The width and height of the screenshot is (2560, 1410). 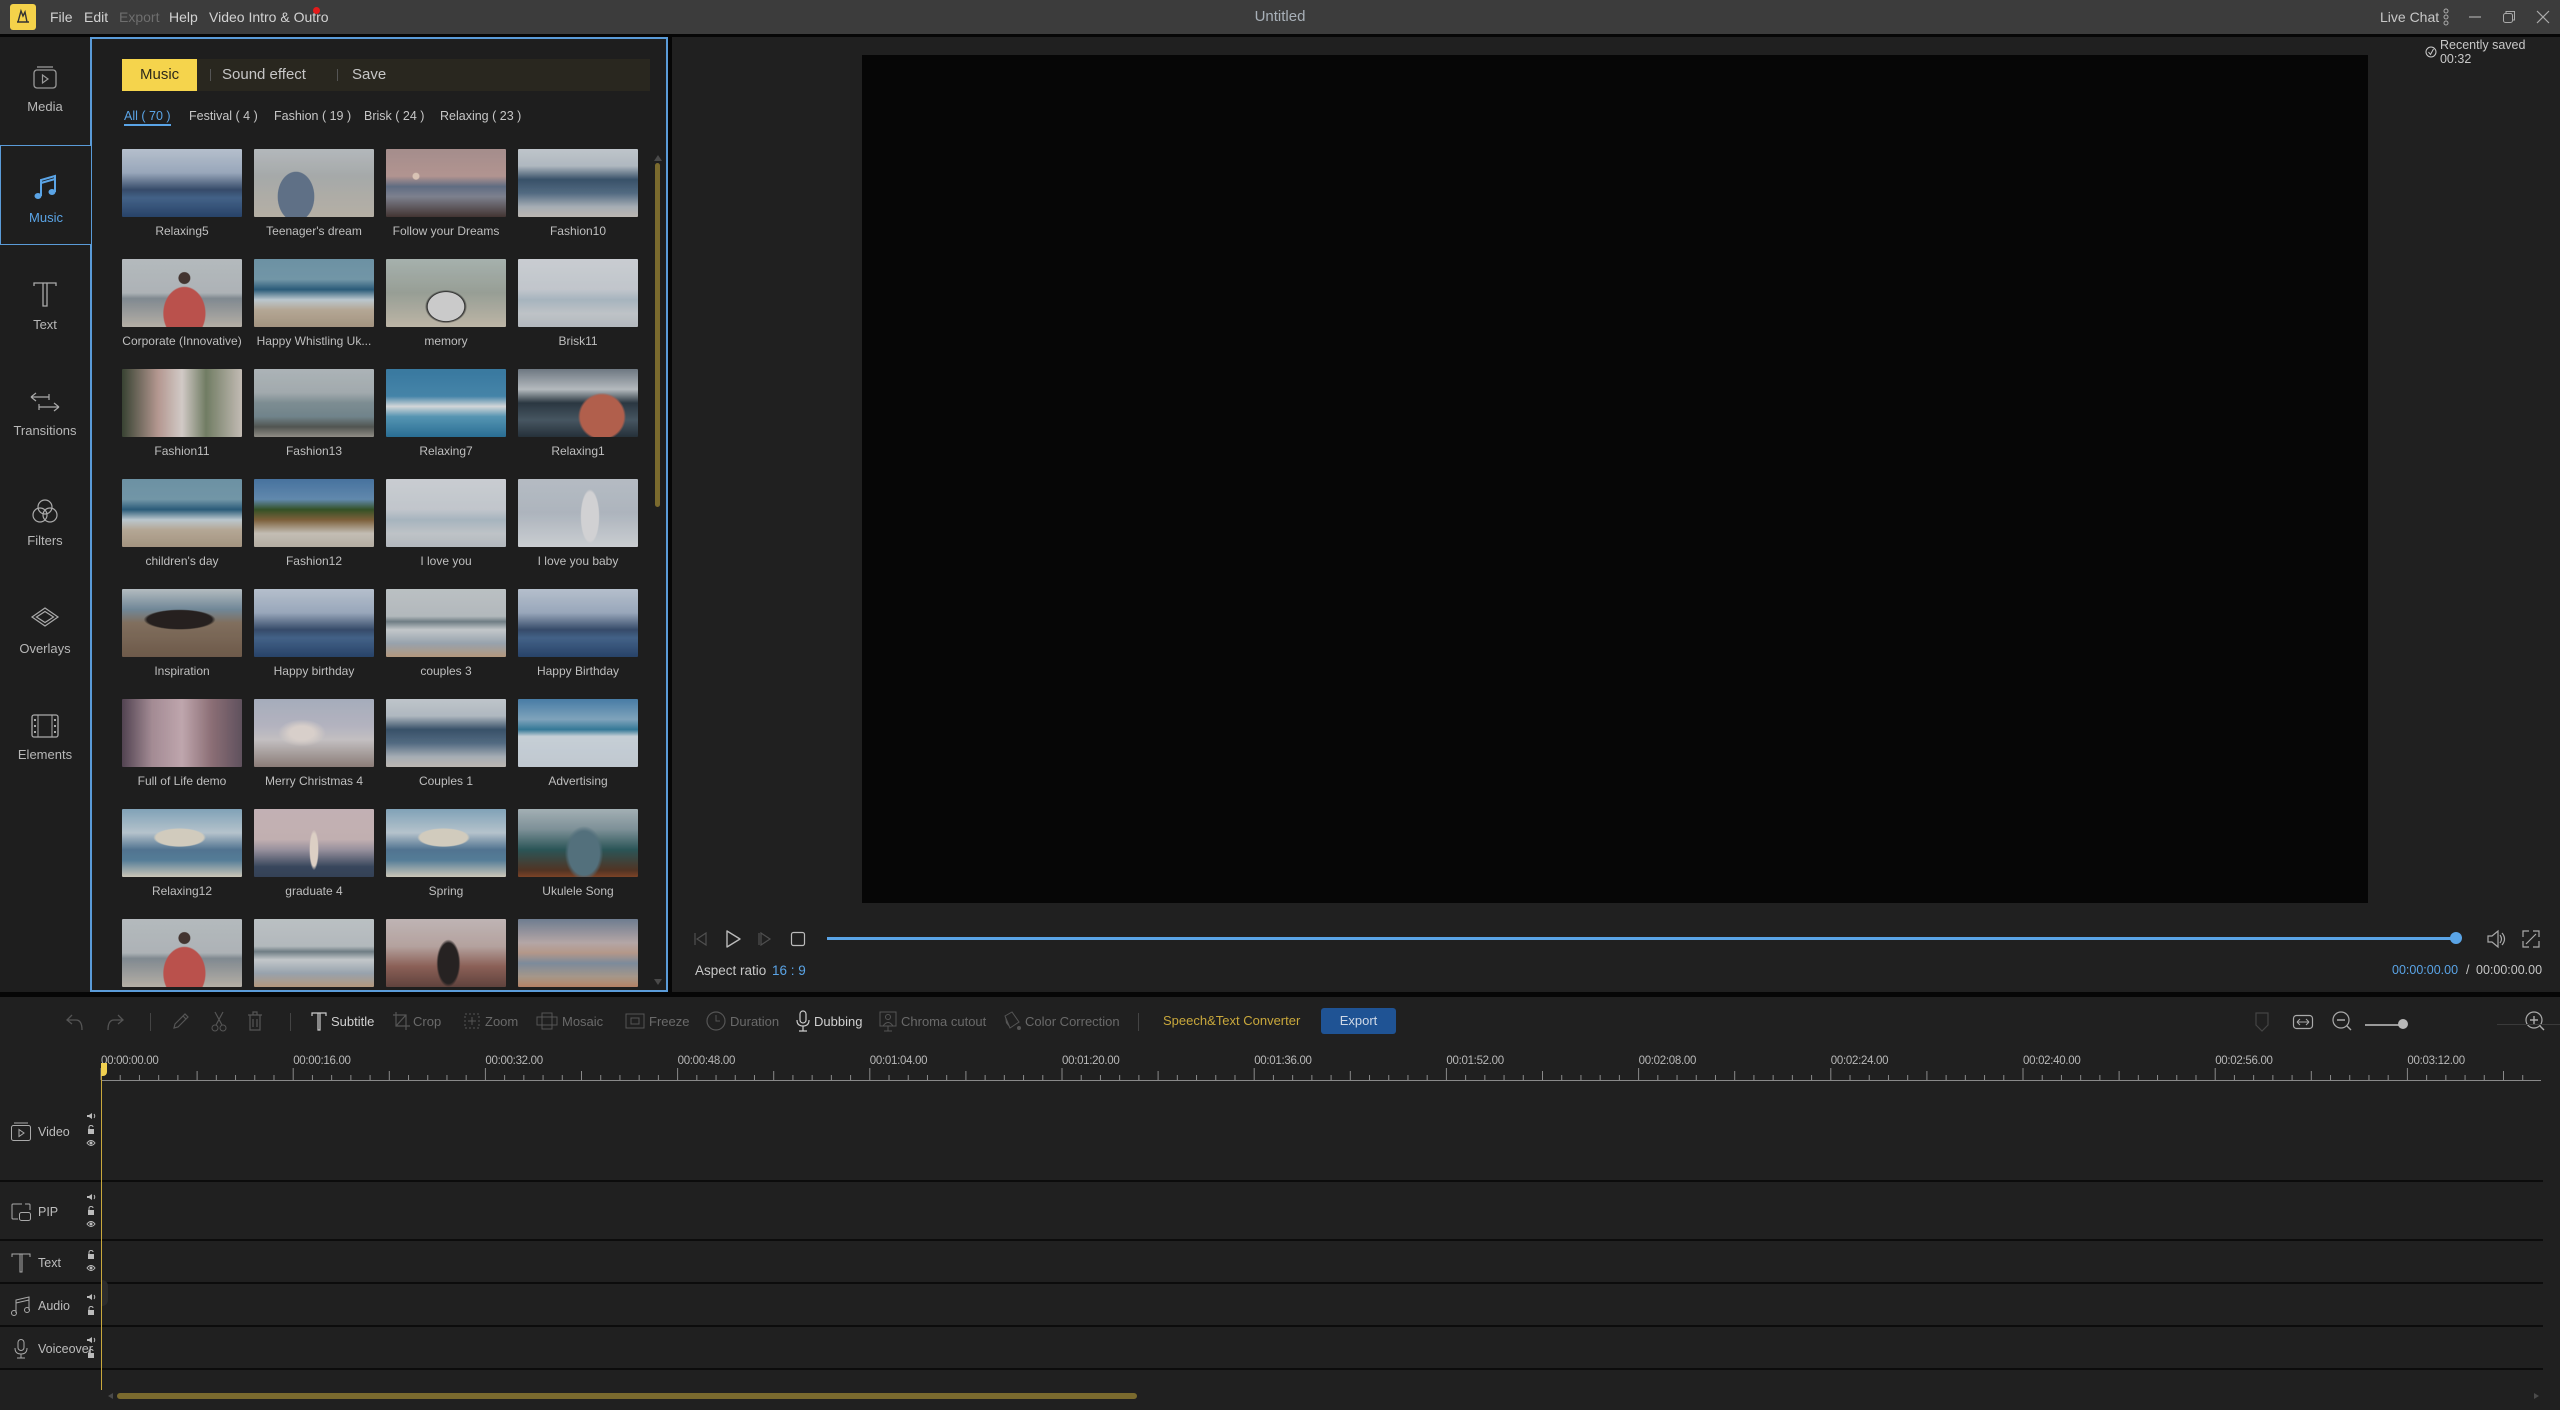 What do you see at coordinates (342, 1021) in the screenshot?
I see `subtitle-button: Subtitle` at bounding box center [342, 1021].